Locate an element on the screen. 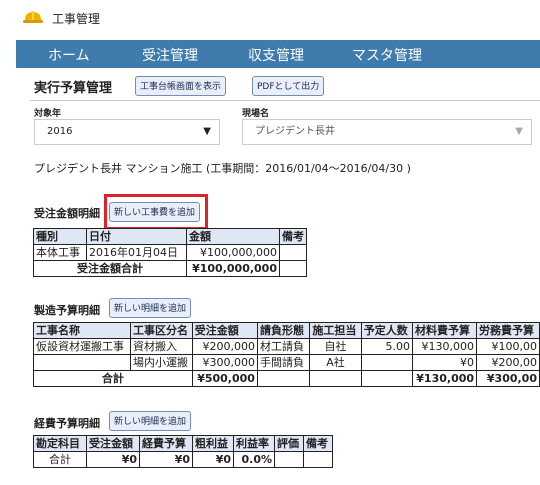 The image size is (540, 485). add-expense-row-button: 新しい明細を追加 is located at coordinates (150, 421).